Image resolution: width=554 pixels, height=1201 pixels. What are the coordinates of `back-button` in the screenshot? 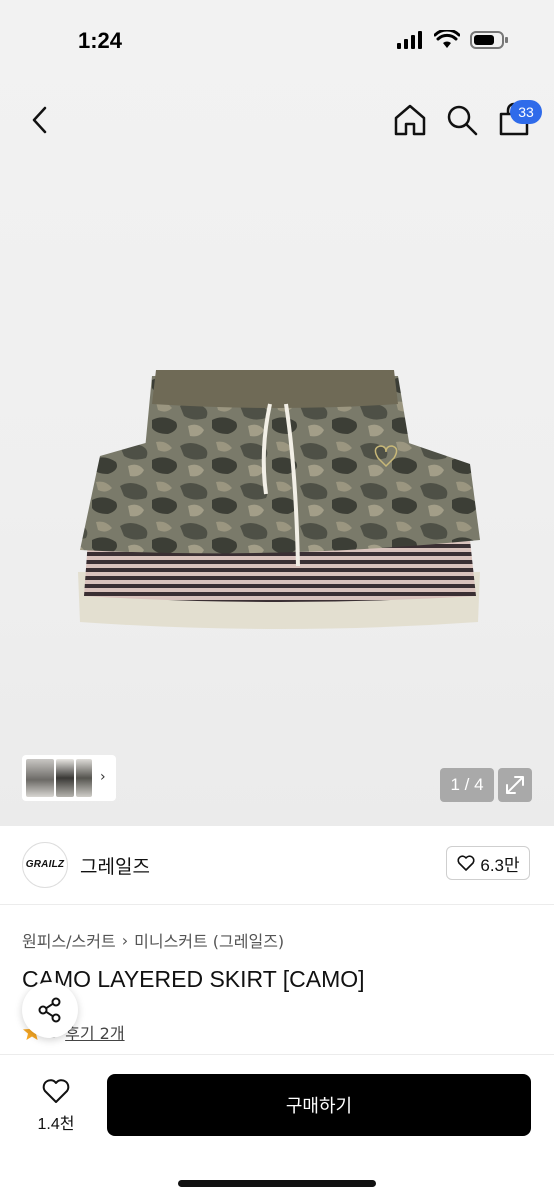 It's located at (40, 120).